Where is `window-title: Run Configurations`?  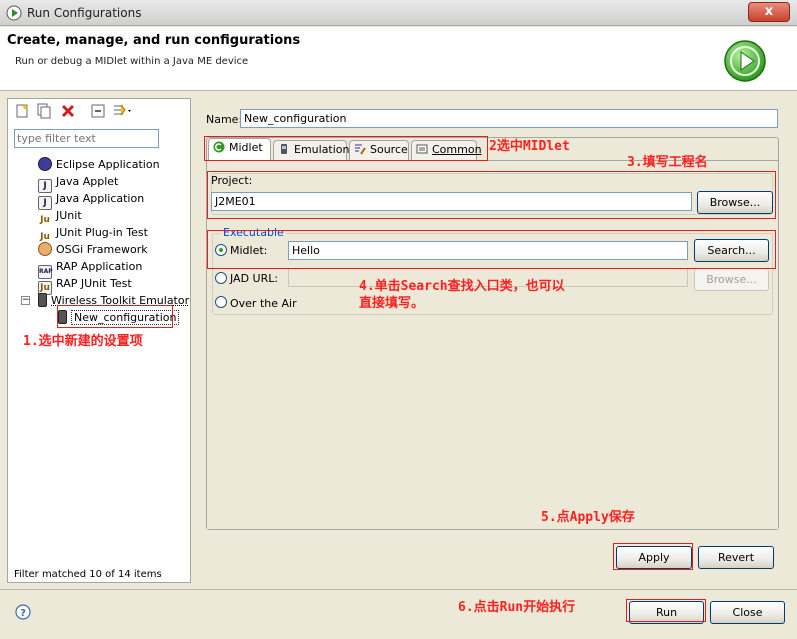 window-title: Run Configurations is located at coordinates (84, 13).